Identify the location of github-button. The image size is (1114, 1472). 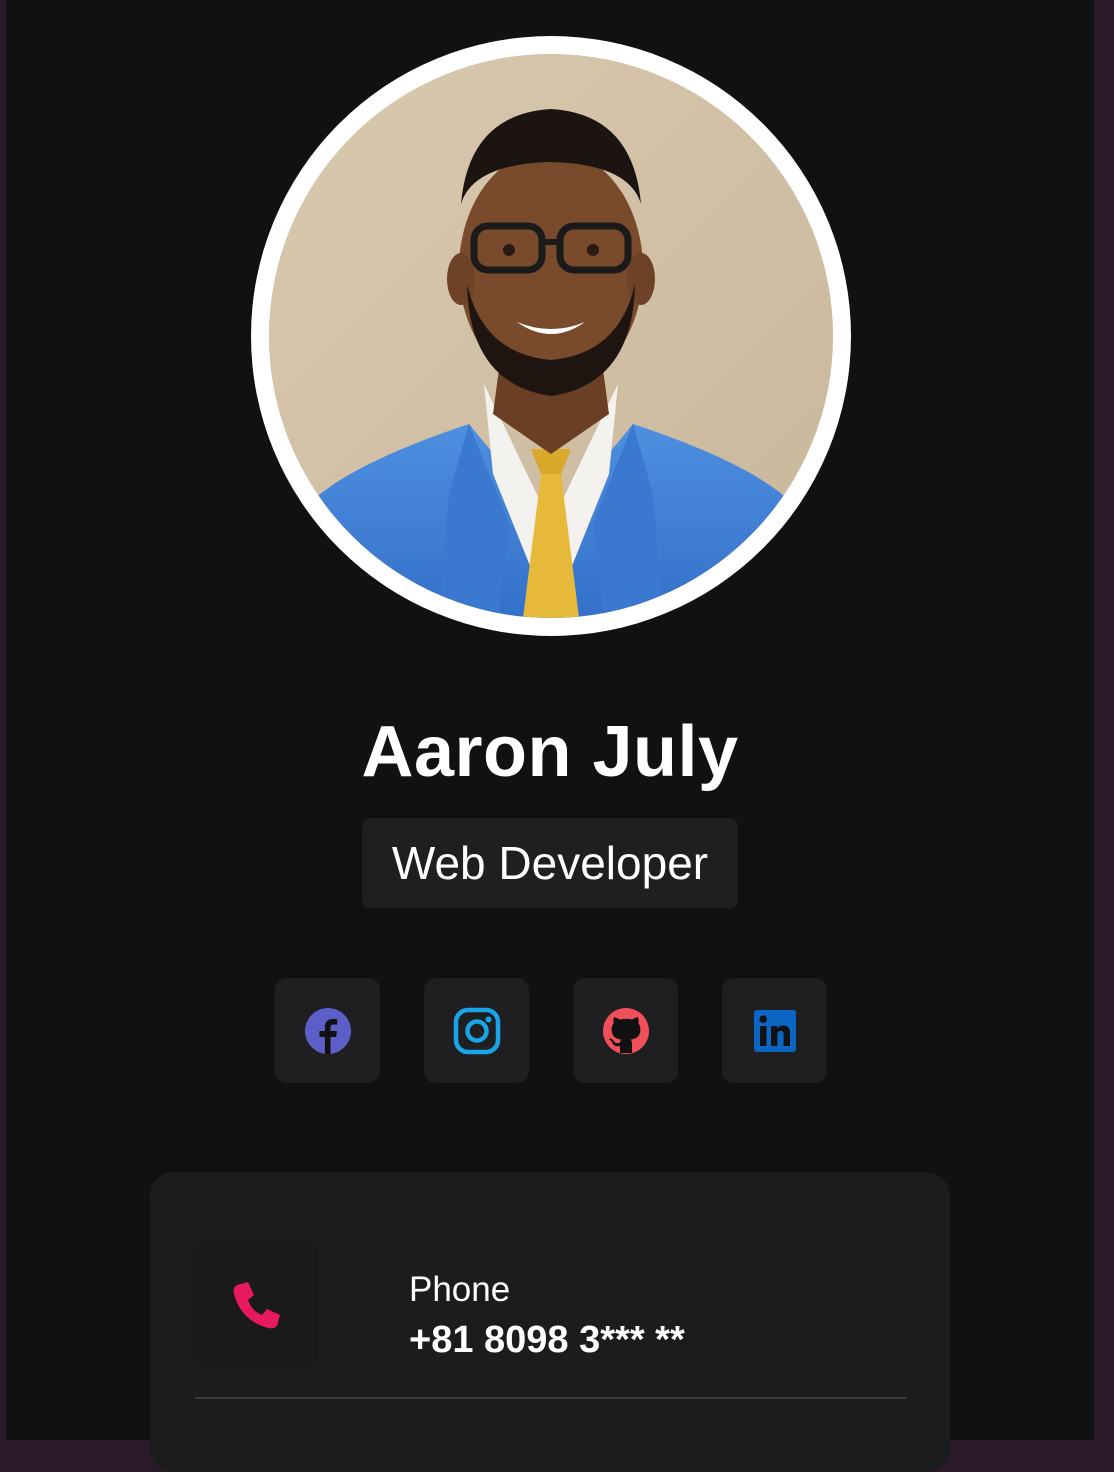
(625, 1030).